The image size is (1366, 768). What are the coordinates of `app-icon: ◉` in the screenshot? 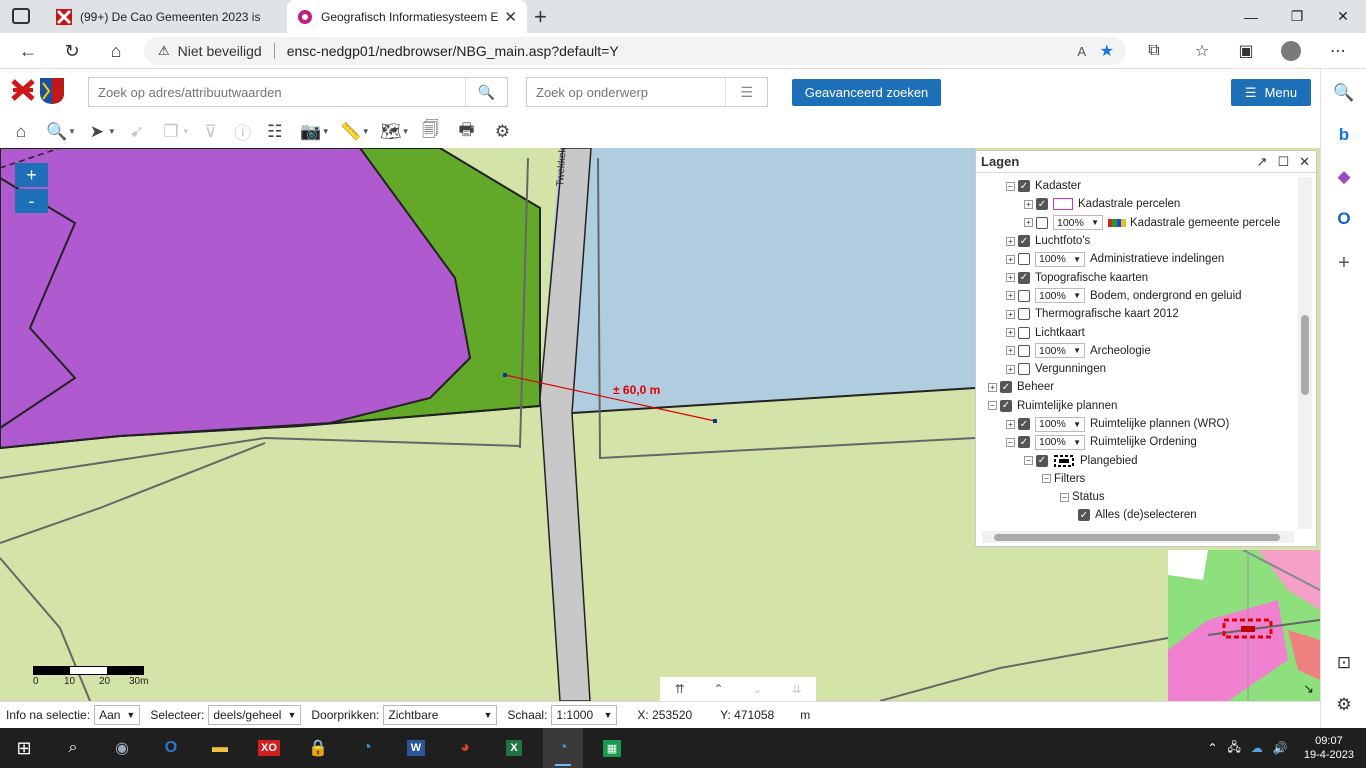 It's located at (122, 748).